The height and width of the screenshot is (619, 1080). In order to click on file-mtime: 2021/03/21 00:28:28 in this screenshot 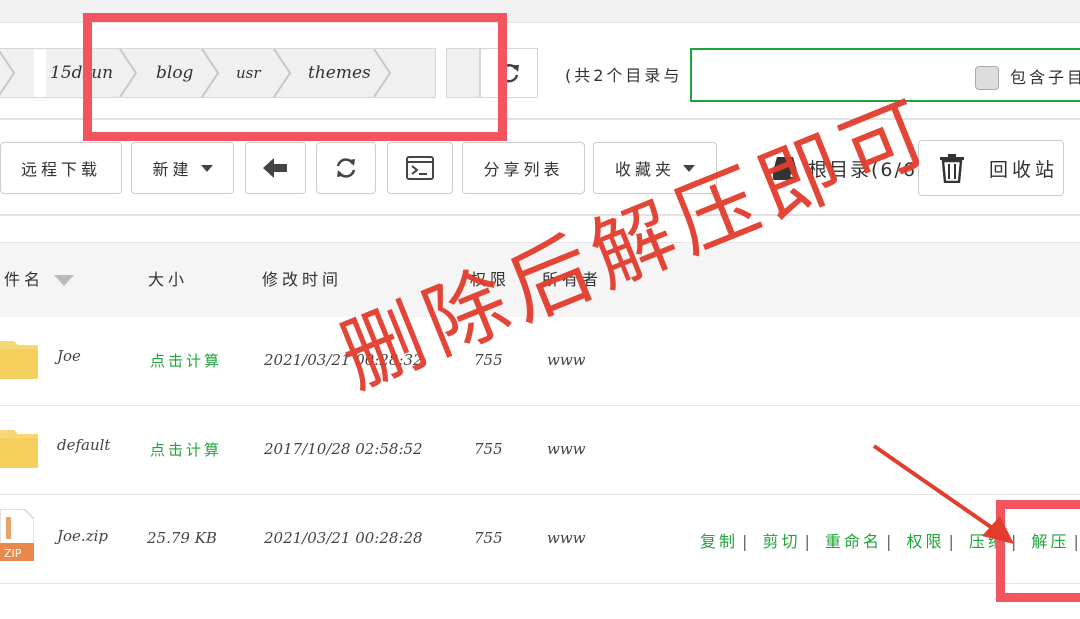, I will do `click(343, 538)`.